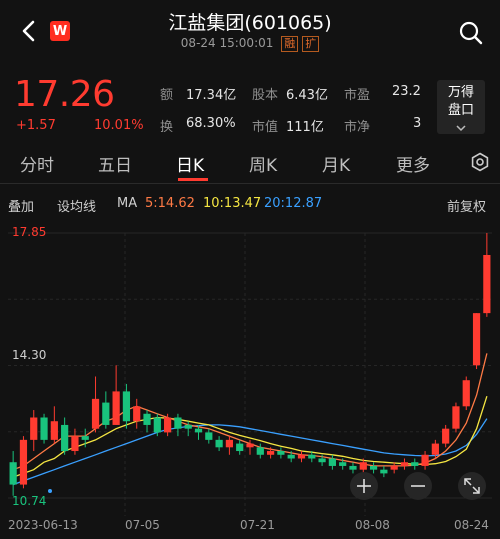  Describe the element at coordinates (265, 127) in the screenshot. I see `stat-label-marketcap: 市值` at that location.